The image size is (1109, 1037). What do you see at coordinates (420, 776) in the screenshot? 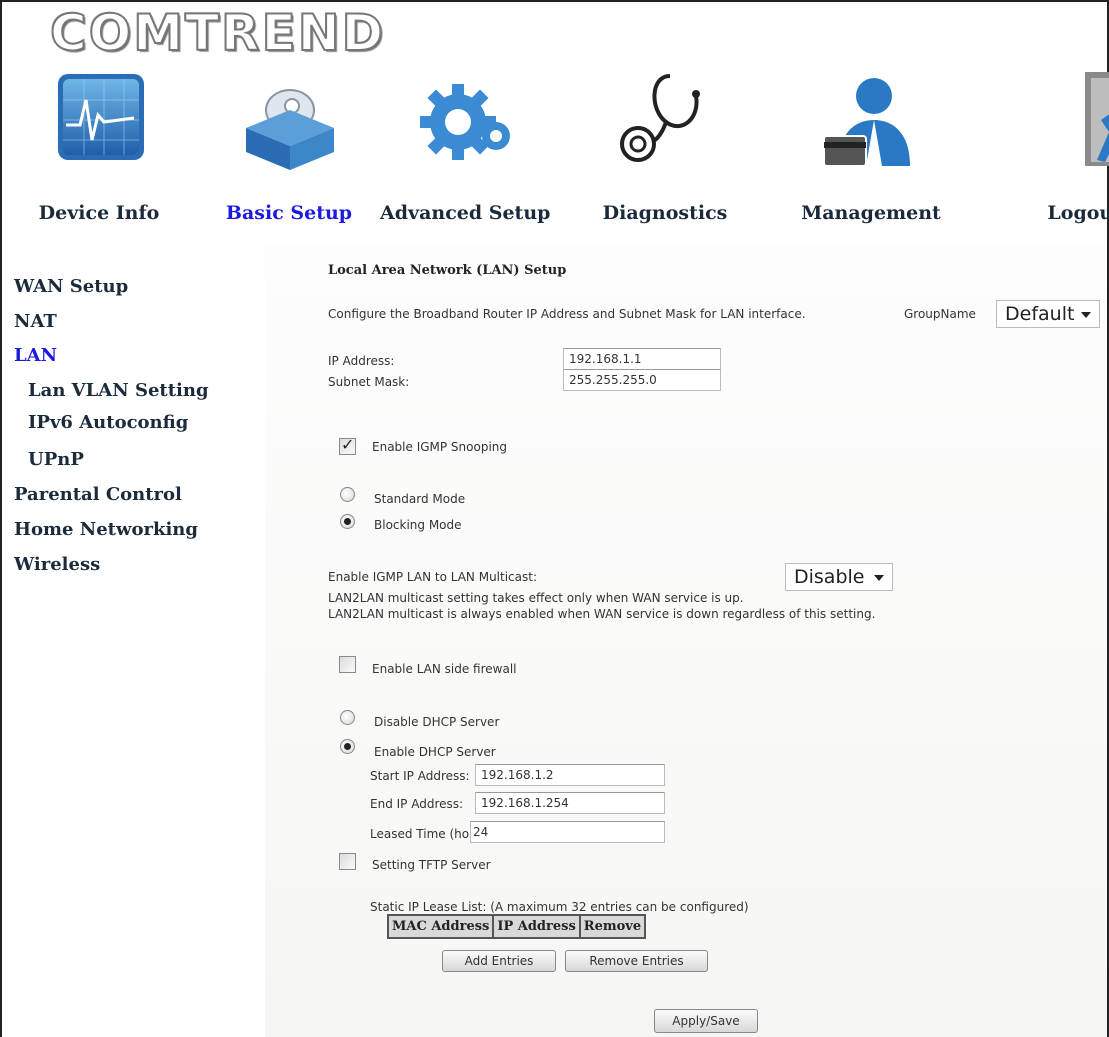
I see `dhcp-start-label: Start IP Address:` at bounding box center [420, 776].